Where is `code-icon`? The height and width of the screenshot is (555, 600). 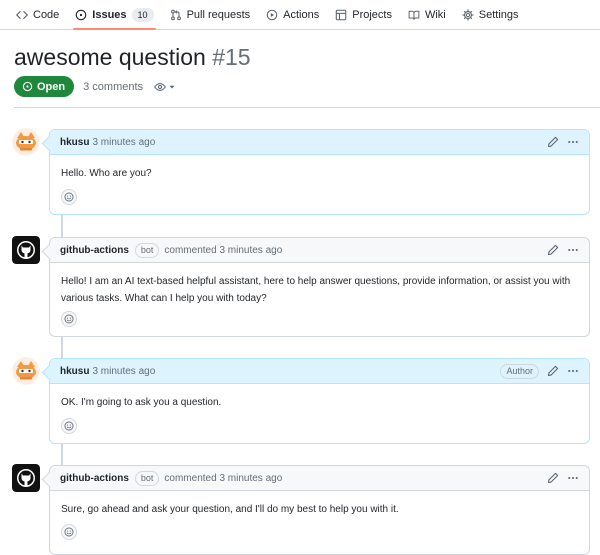 code-icon is located at coordinates (22, 14).